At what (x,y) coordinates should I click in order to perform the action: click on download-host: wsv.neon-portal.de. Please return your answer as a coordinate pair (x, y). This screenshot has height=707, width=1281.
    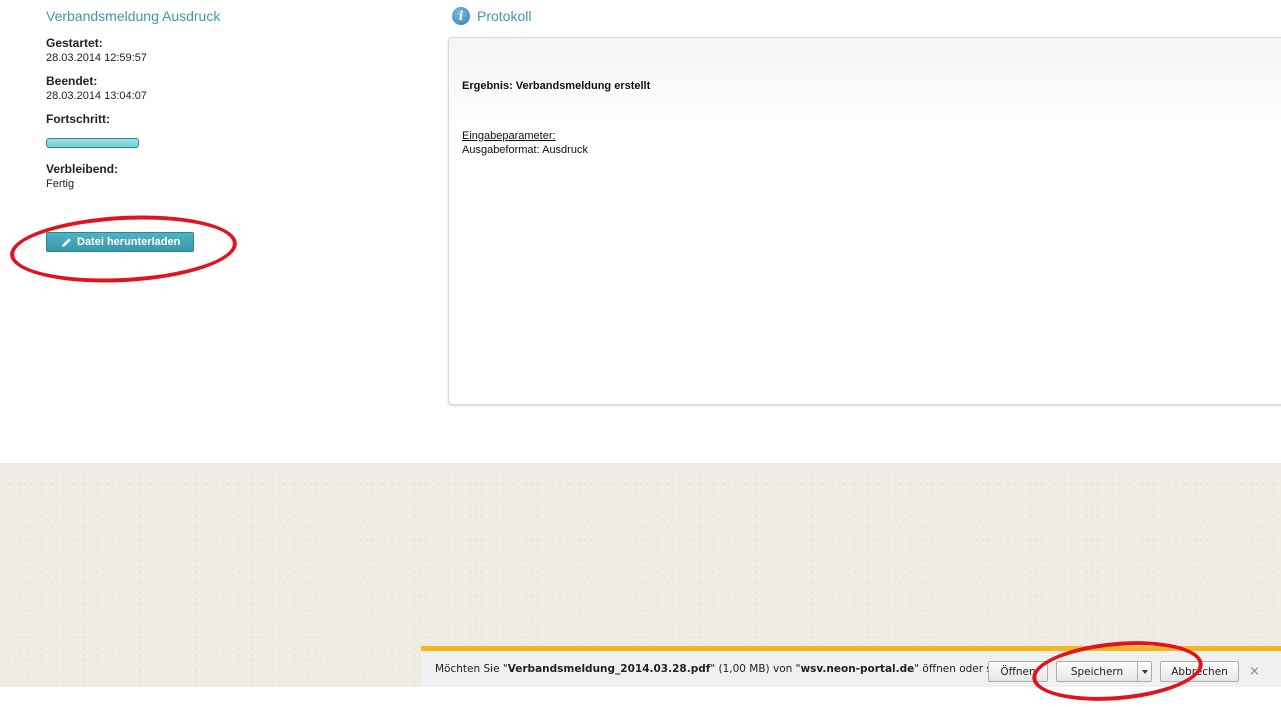
    Looking at the image, I should click on (857, 669).